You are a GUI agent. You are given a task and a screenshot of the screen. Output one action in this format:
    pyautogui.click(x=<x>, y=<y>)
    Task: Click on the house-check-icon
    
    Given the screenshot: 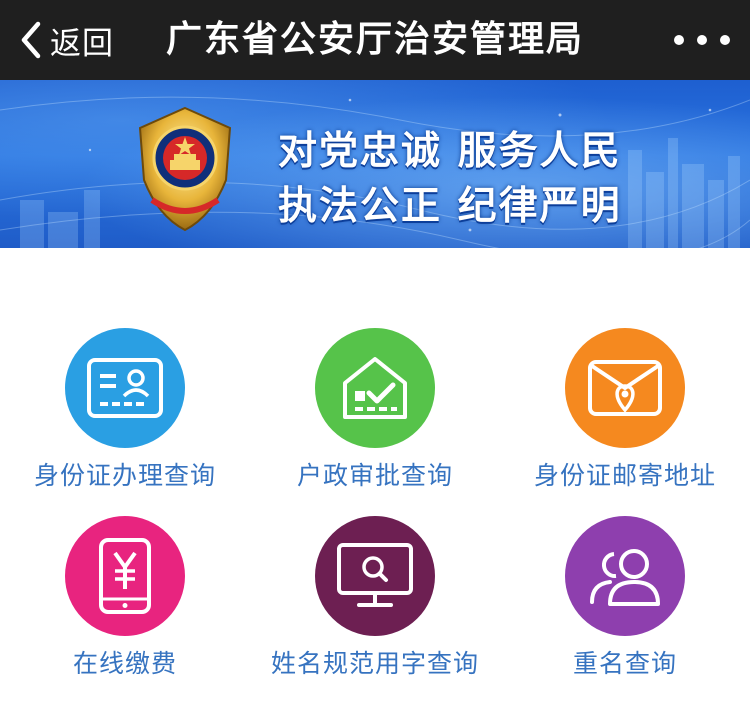 What is the action you would take?
    pyautogui.click(x=375, y=388)
    